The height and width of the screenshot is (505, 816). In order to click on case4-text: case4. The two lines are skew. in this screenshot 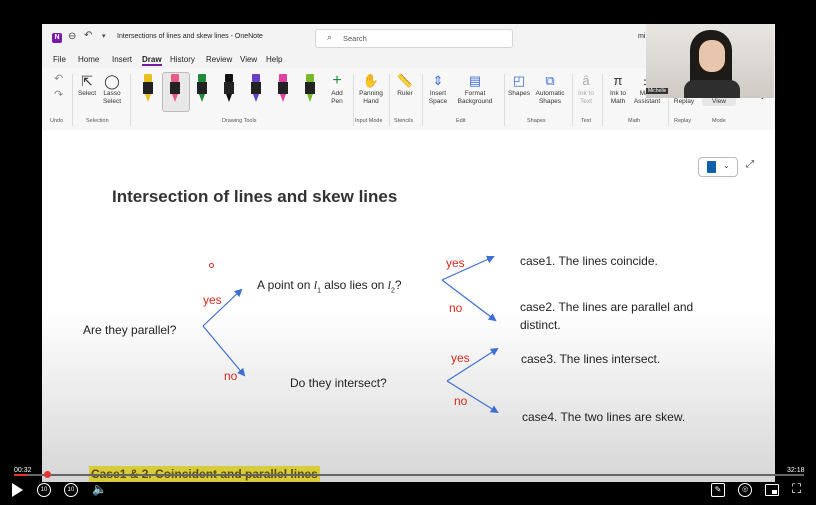, I will do `click(603, 417)`.